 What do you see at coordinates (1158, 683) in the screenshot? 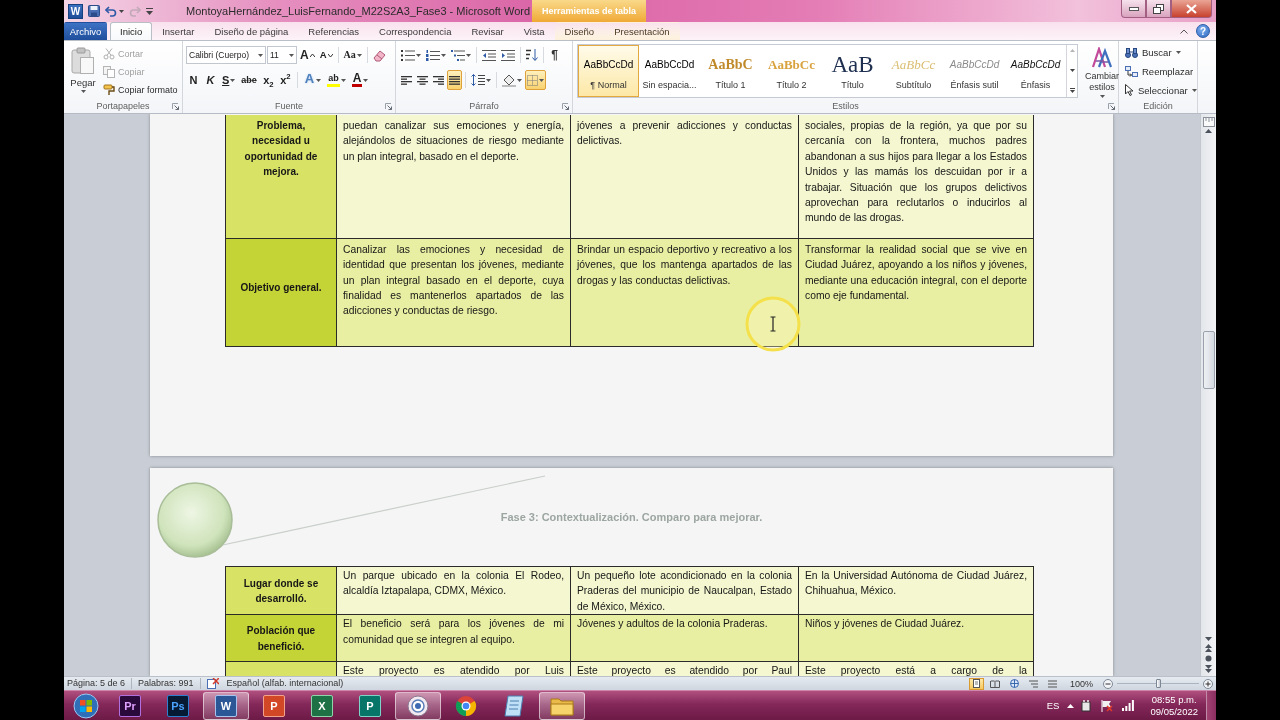
I see `slider-thumb` at bounding box center [1158, 683].